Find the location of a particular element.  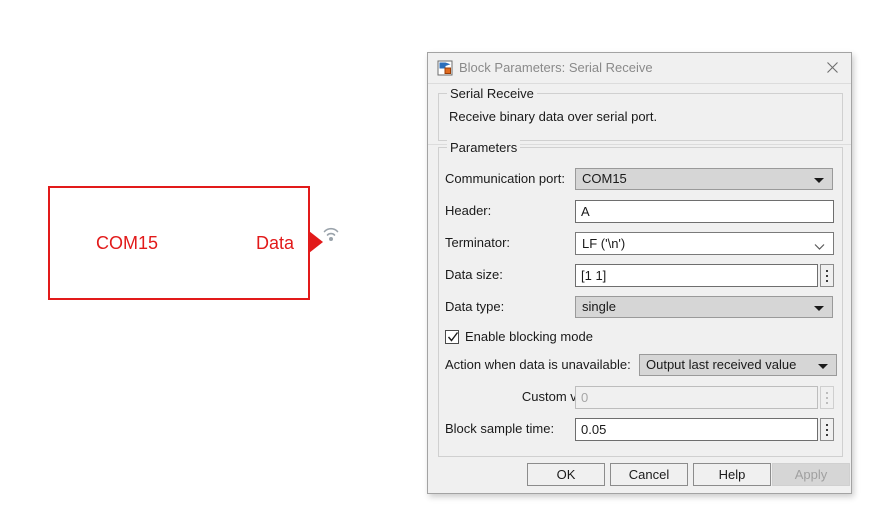

row-custom-value: Custom value: 0 is located at coordinates (641, 397).